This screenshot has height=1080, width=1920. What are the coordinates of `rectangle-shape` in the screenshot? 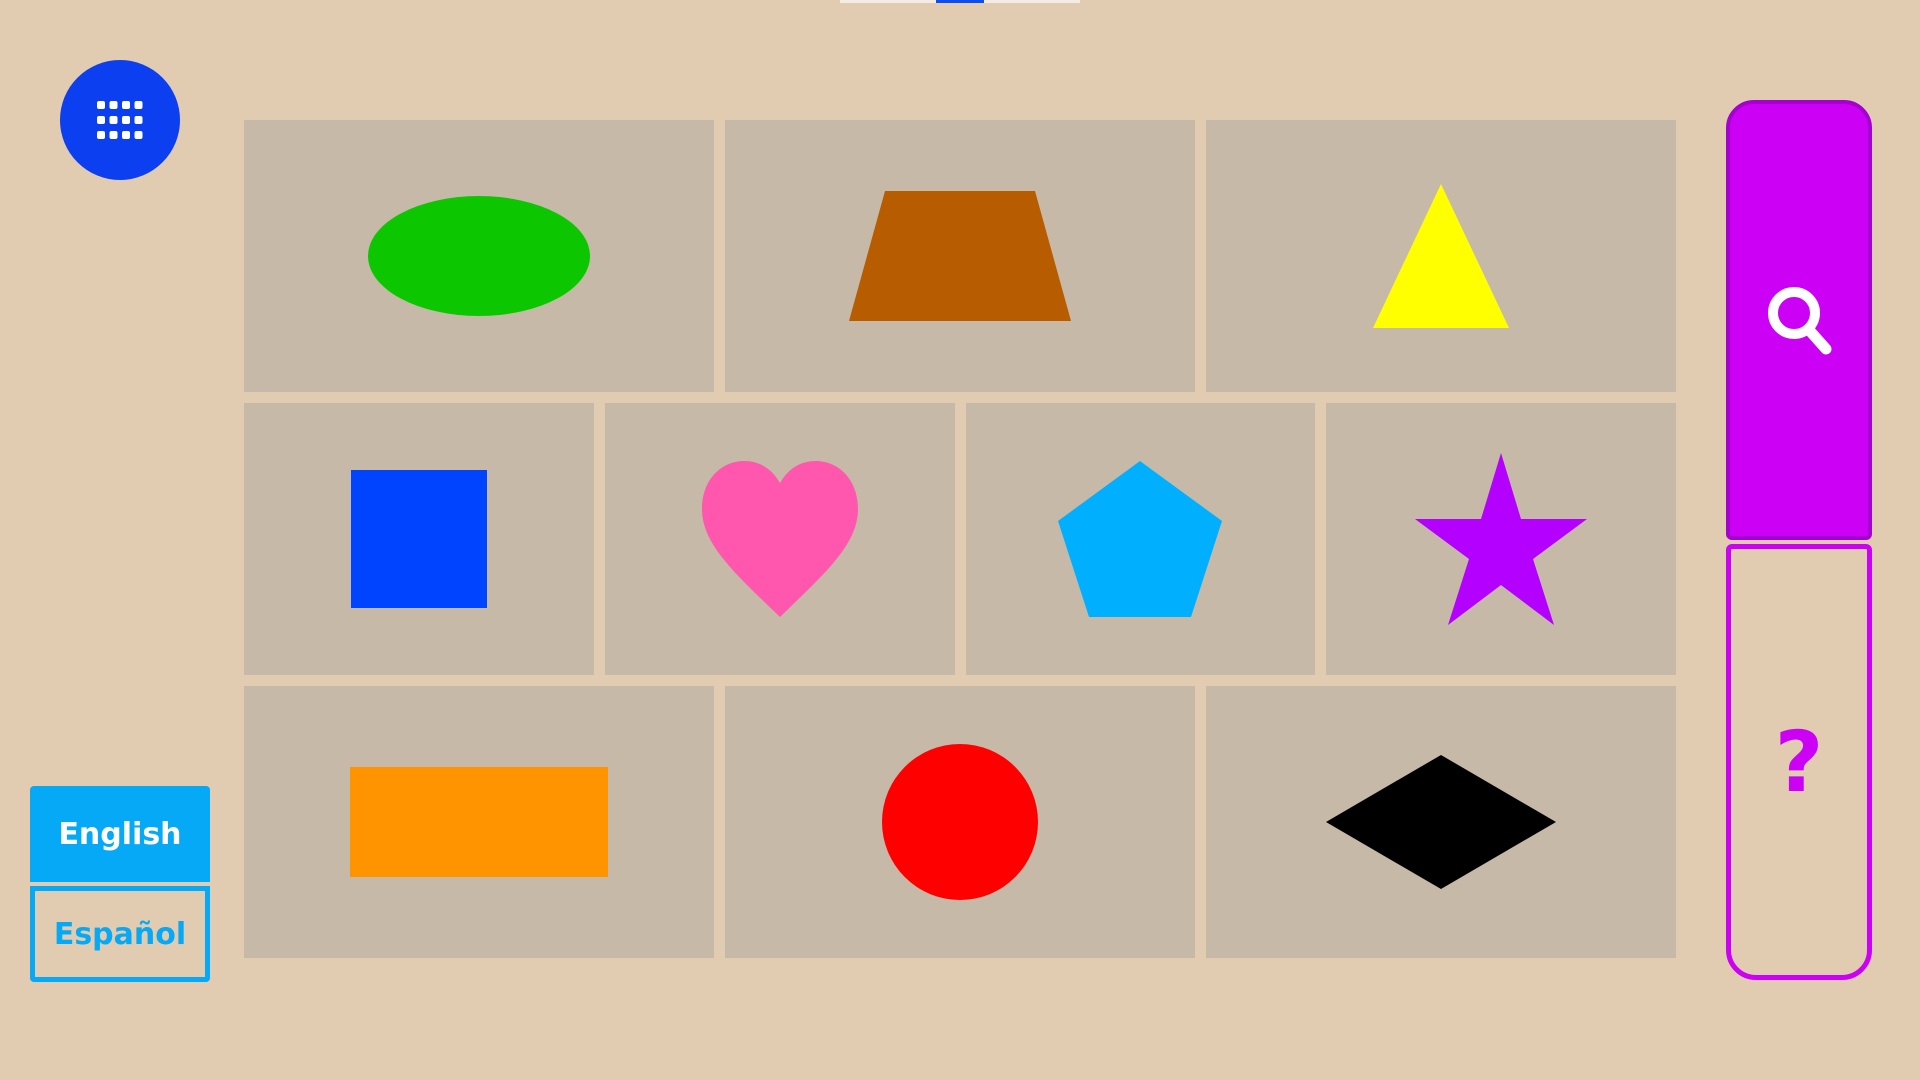 It's located at (479, 822).